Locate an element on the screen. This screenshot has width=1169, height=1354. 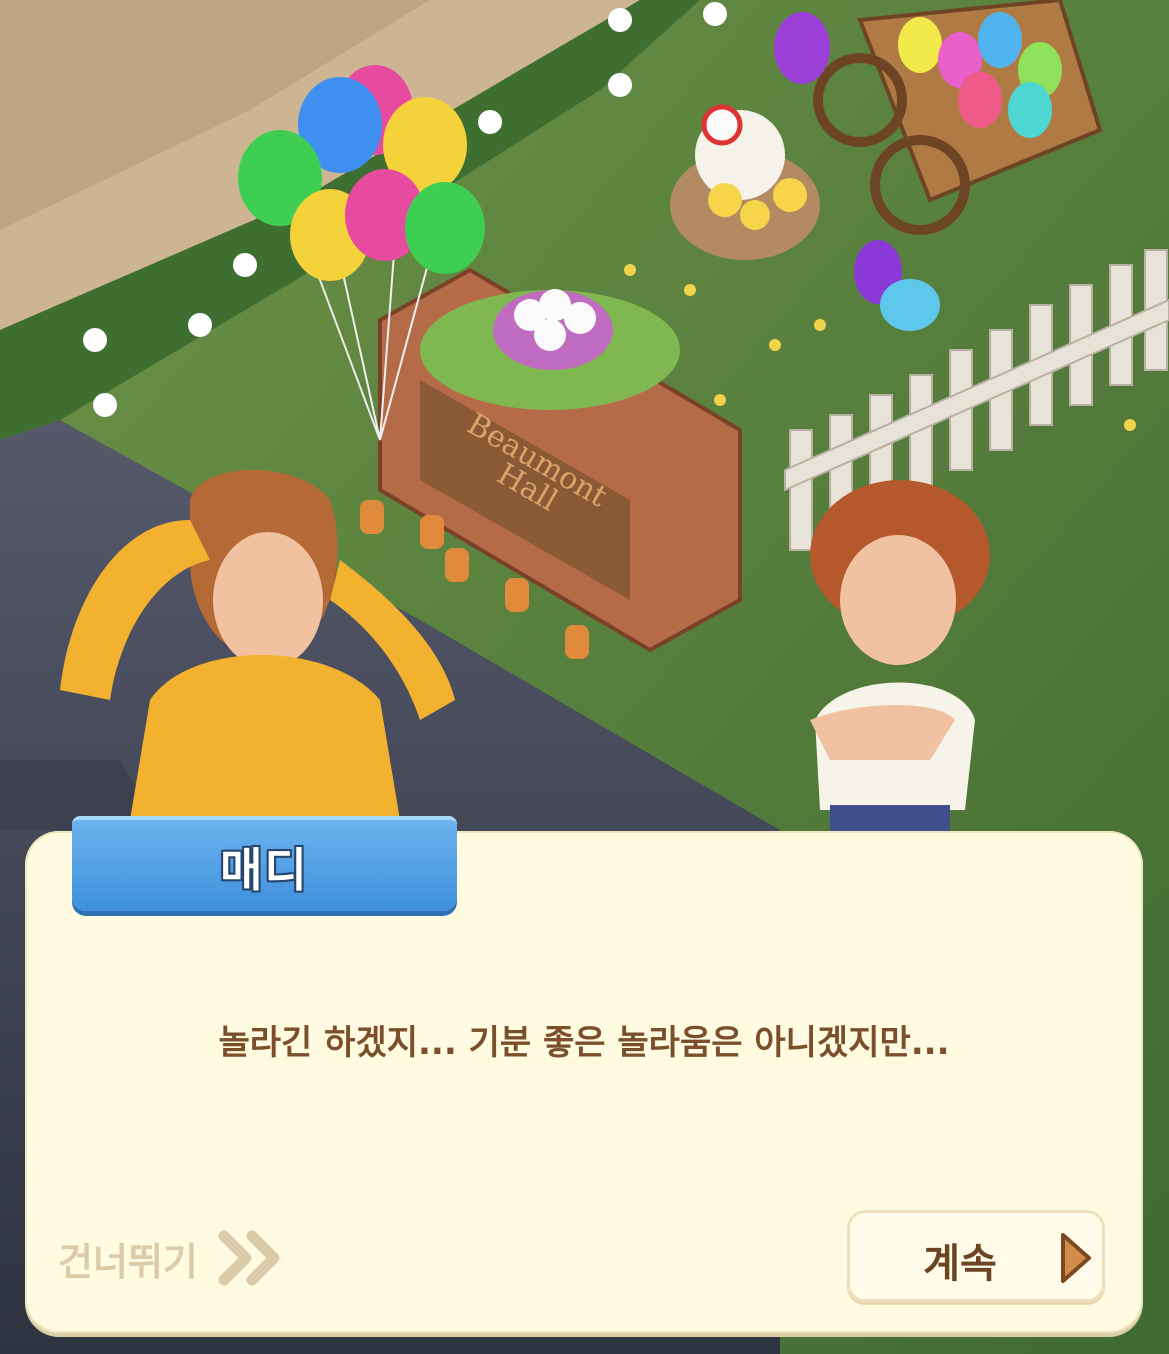
continue-button: 계속 is located at coordinates (976, 1256).